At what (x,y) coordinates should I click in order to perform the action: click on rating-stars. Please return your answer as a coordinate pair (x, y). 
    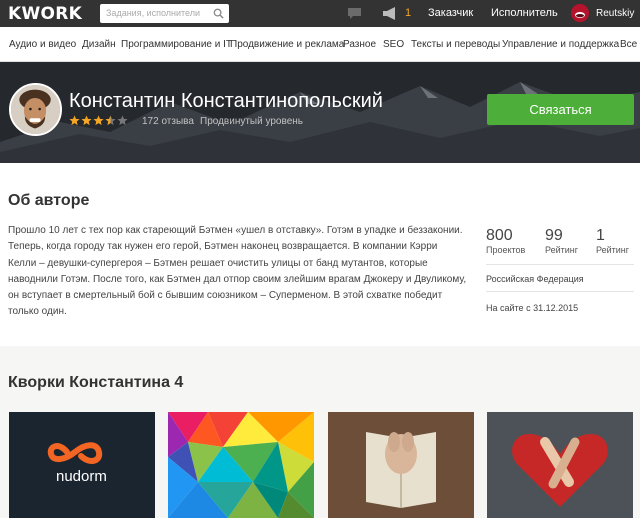
    Looking at the image, I should click on (98, 120).